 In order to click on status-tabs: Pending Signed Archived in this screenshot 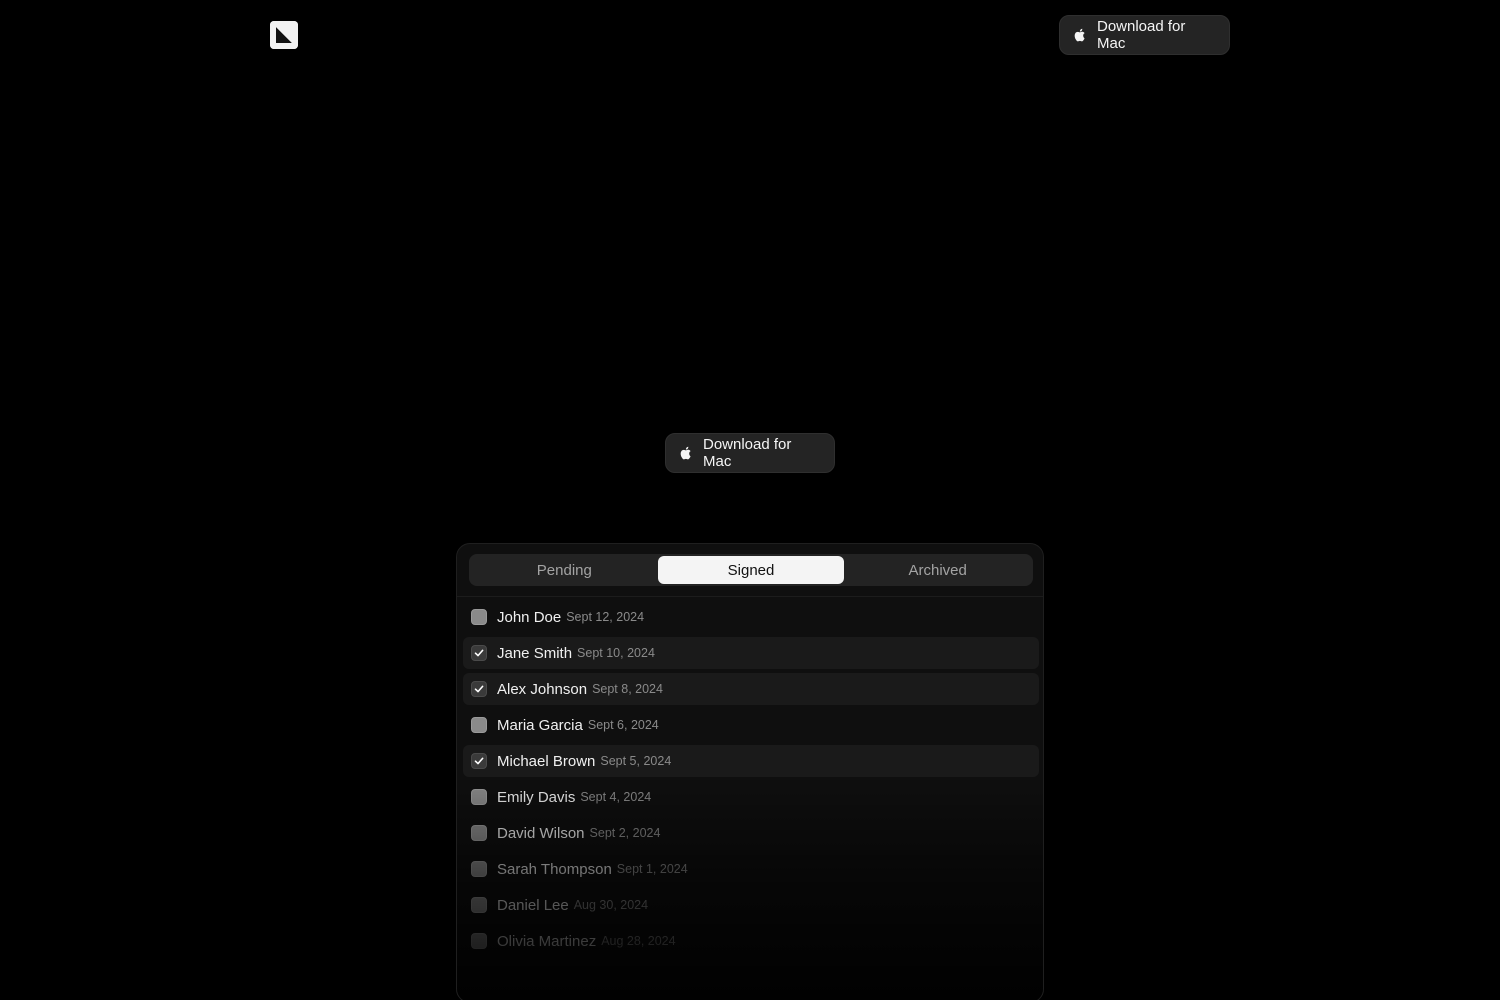, I will do `click(751, 570)`.